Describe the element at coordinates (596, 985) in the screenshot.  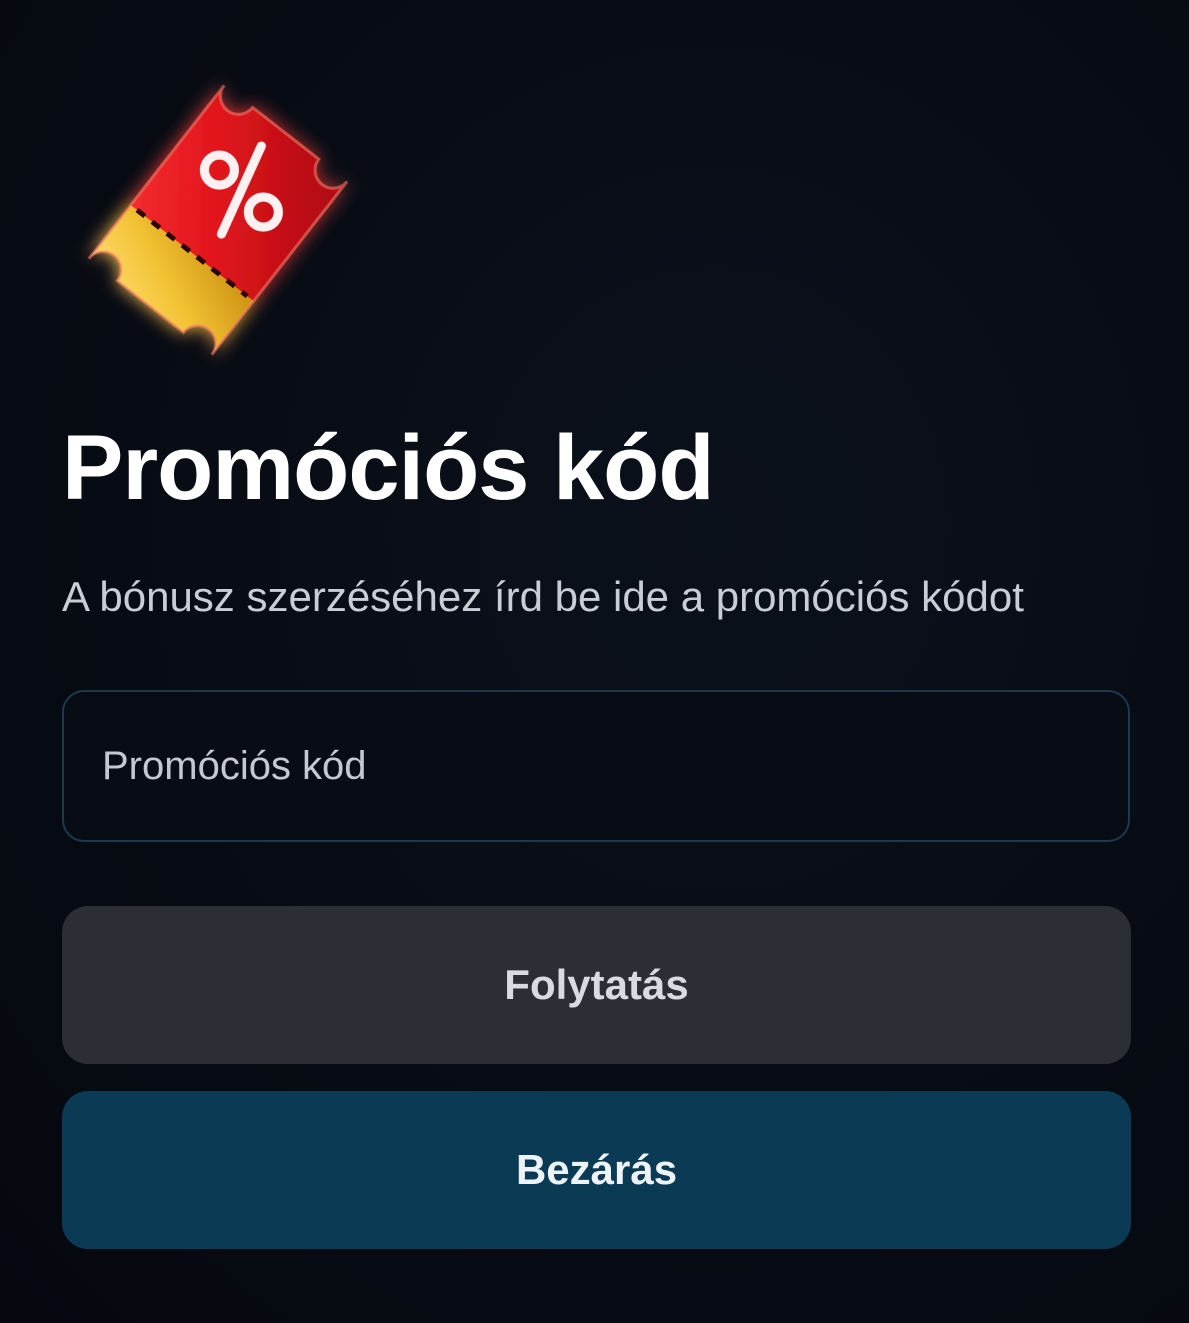
I see `continue-button: Folytatás` at that location.